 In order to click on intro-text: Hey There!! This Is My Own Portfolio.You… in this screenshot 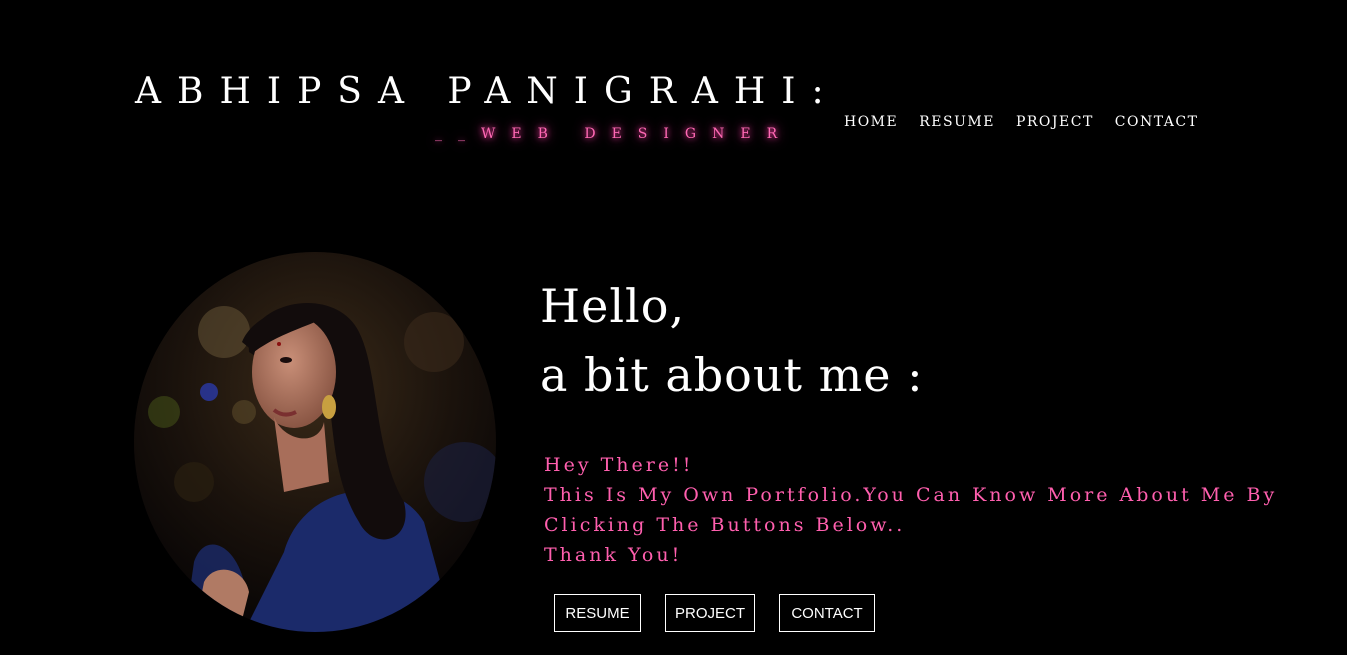, I will do `click(910, 510)`.